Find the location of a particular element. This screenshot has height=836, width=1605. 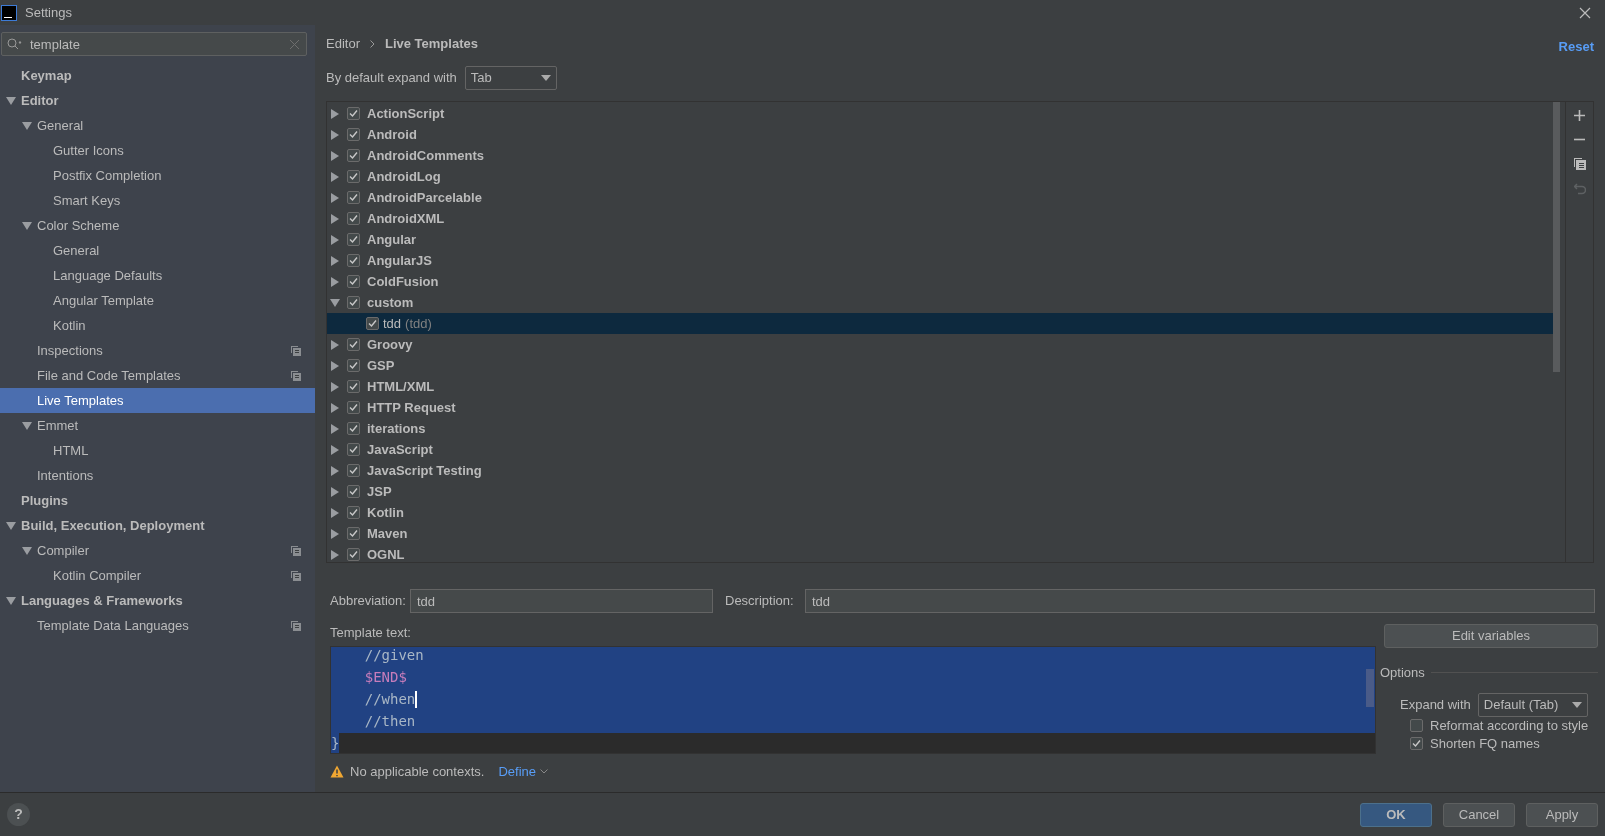

sidebar-item: Keymap is located at coordinates (157, 75).